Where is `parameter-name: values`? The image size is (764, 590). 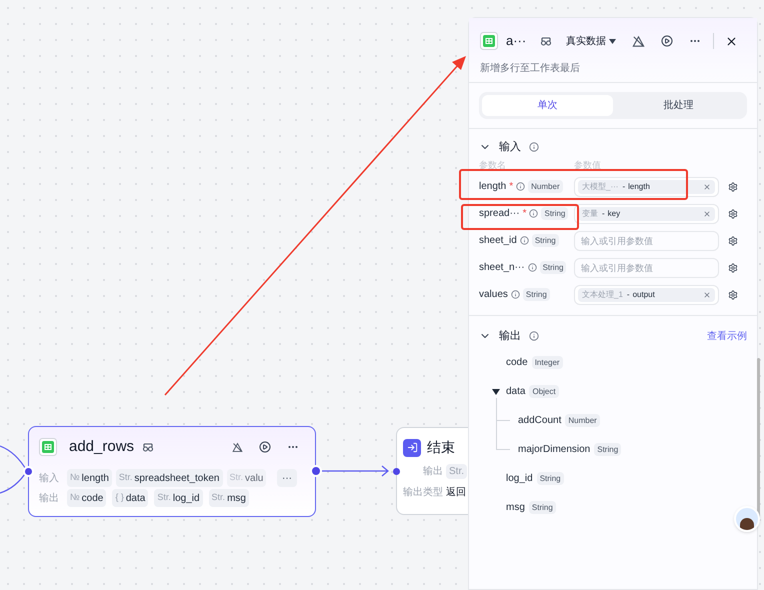 parameter-name: values is located at coordinates (493, 295).